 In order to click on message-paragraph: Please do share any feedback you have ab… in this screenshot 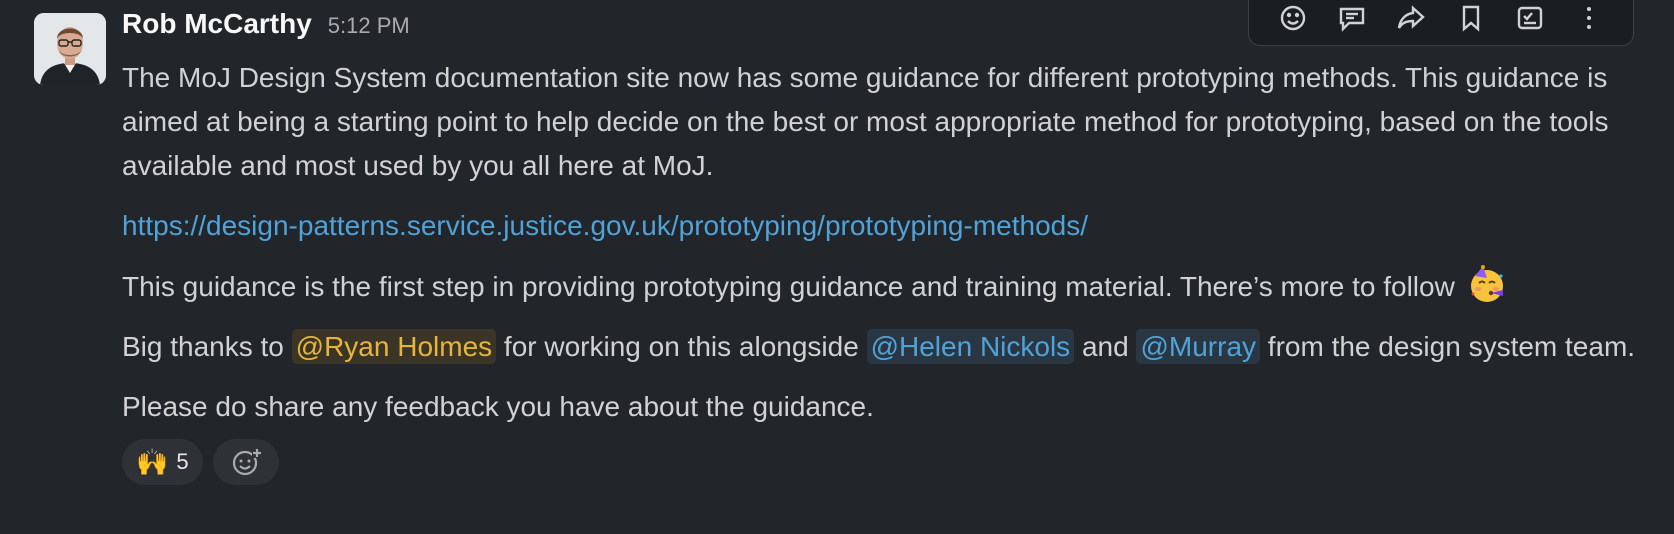, I will do `click(498, 406)`.